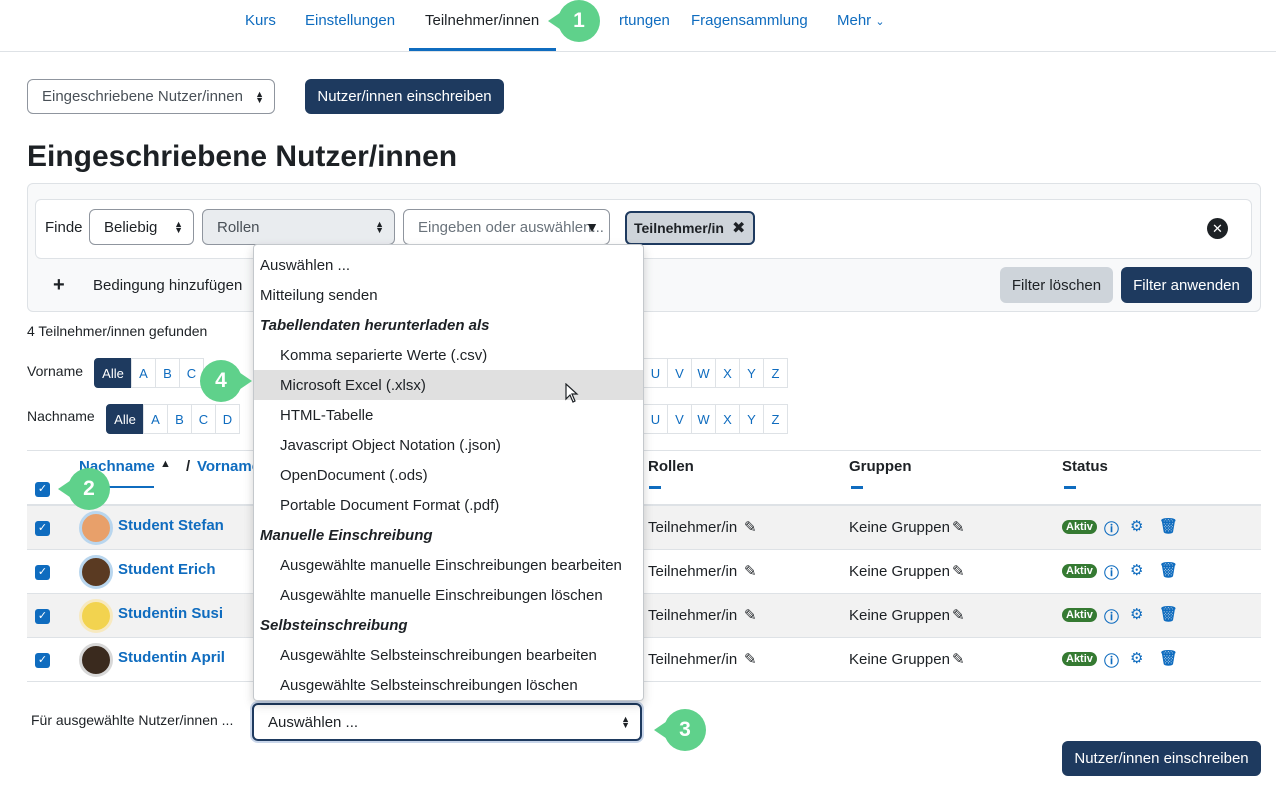 The image size is (1276, 789). What do you see at coordinates (171, 525) in the screenshot?
I see `user-name-link: Student Stefan` at bounding box center [171, 525].